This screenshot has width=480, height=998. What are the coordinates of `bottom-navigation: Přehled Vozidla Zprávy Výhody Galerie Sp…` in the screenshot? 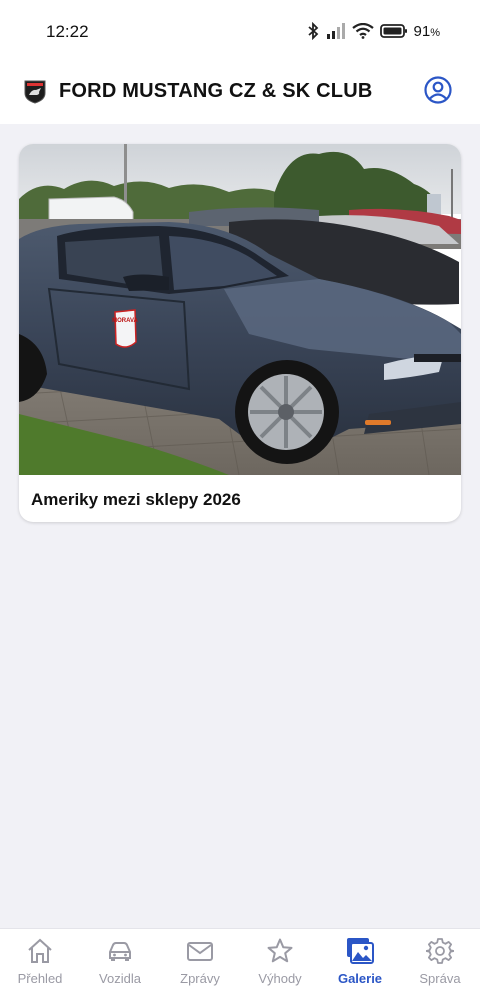 It's located at (240, 963).